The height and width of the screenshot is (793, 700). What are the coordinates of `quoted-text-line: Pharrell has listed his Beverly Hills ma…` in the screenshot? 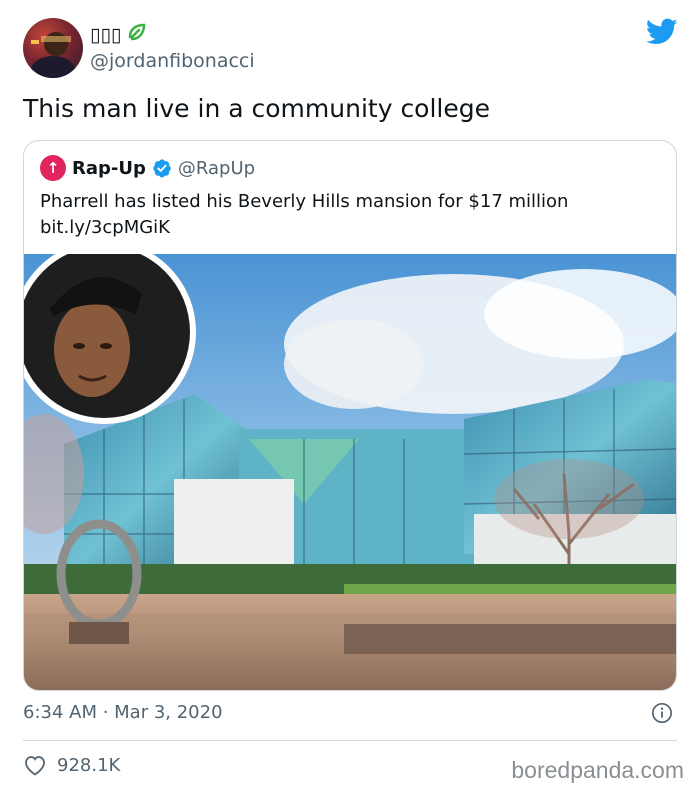 It's located at (304, 201).